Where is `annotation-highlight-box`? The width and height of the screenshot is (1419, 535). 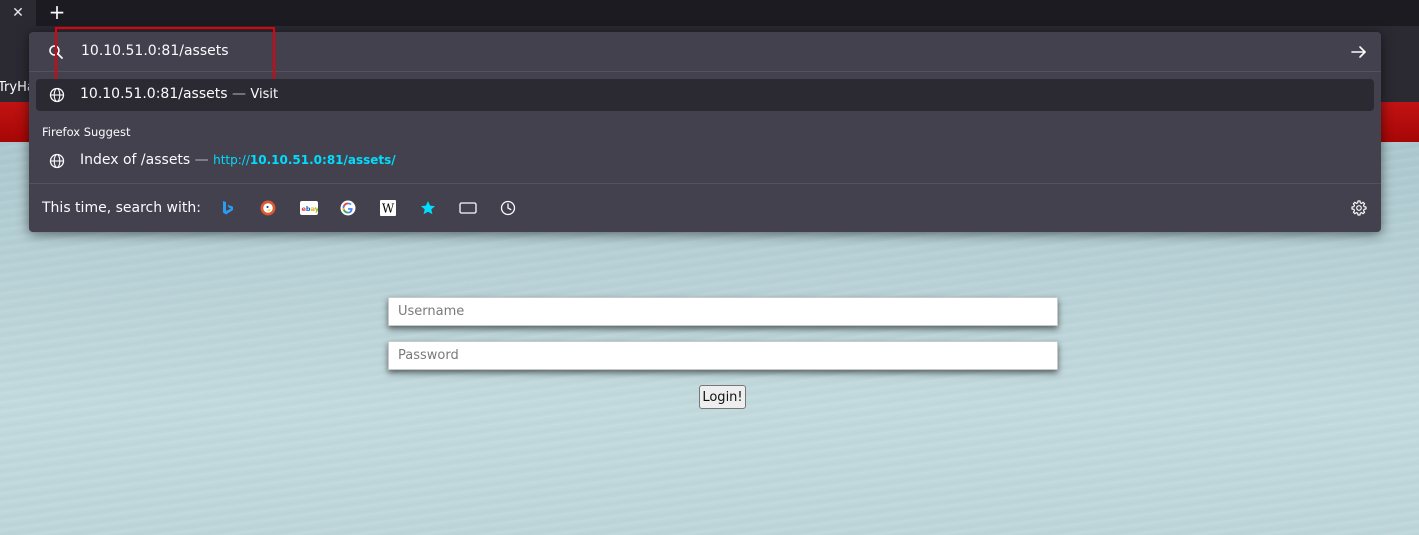 annotation-highlight-box is located at coordinates (165, 54).